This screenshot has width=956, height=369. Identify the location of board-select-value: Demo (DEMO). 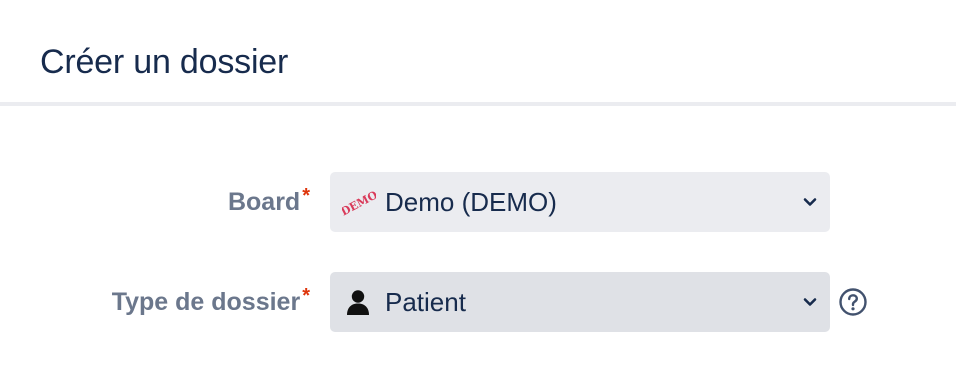
(471, 202).